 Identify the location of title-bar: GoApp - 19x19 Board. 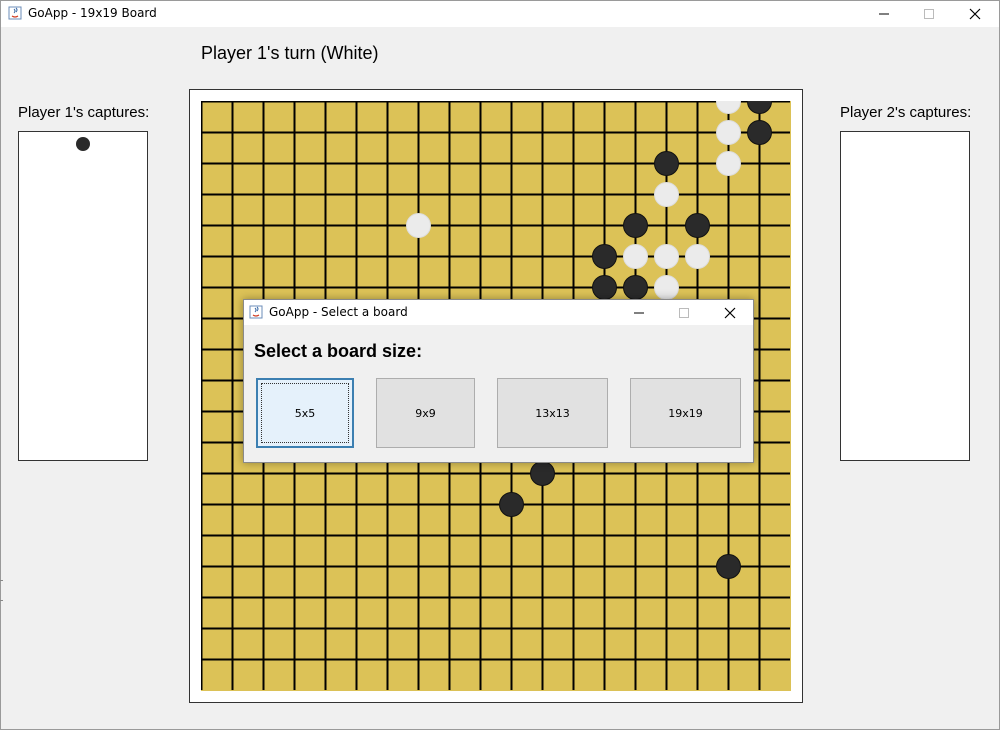
(500, 14).